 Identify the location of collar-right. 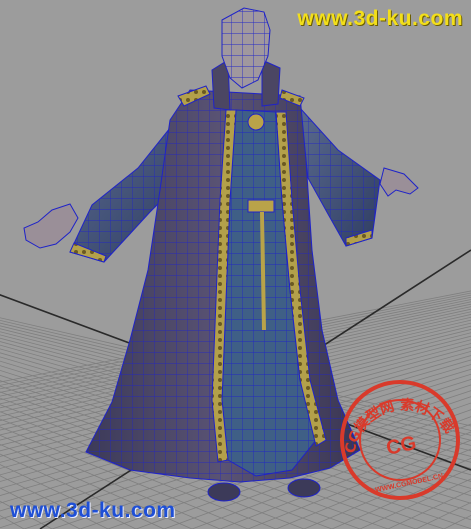
(271, 83).